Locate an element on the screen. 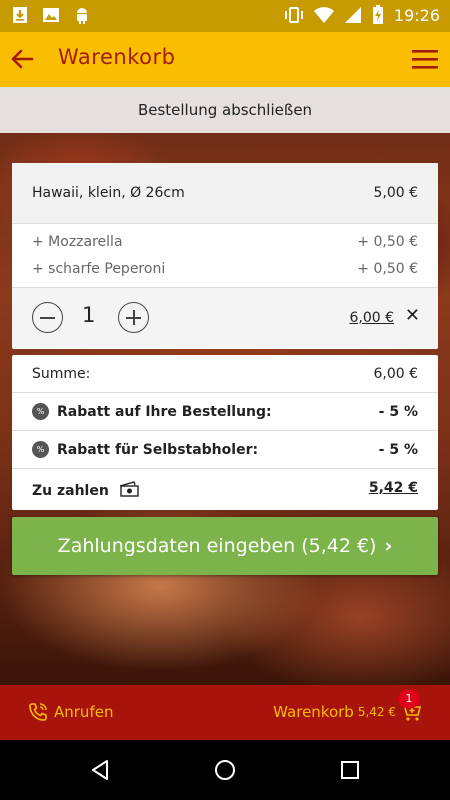 Image resolution: width=450 pixels, height=800 pixels. money-icon is located at coordinates (129, 489).